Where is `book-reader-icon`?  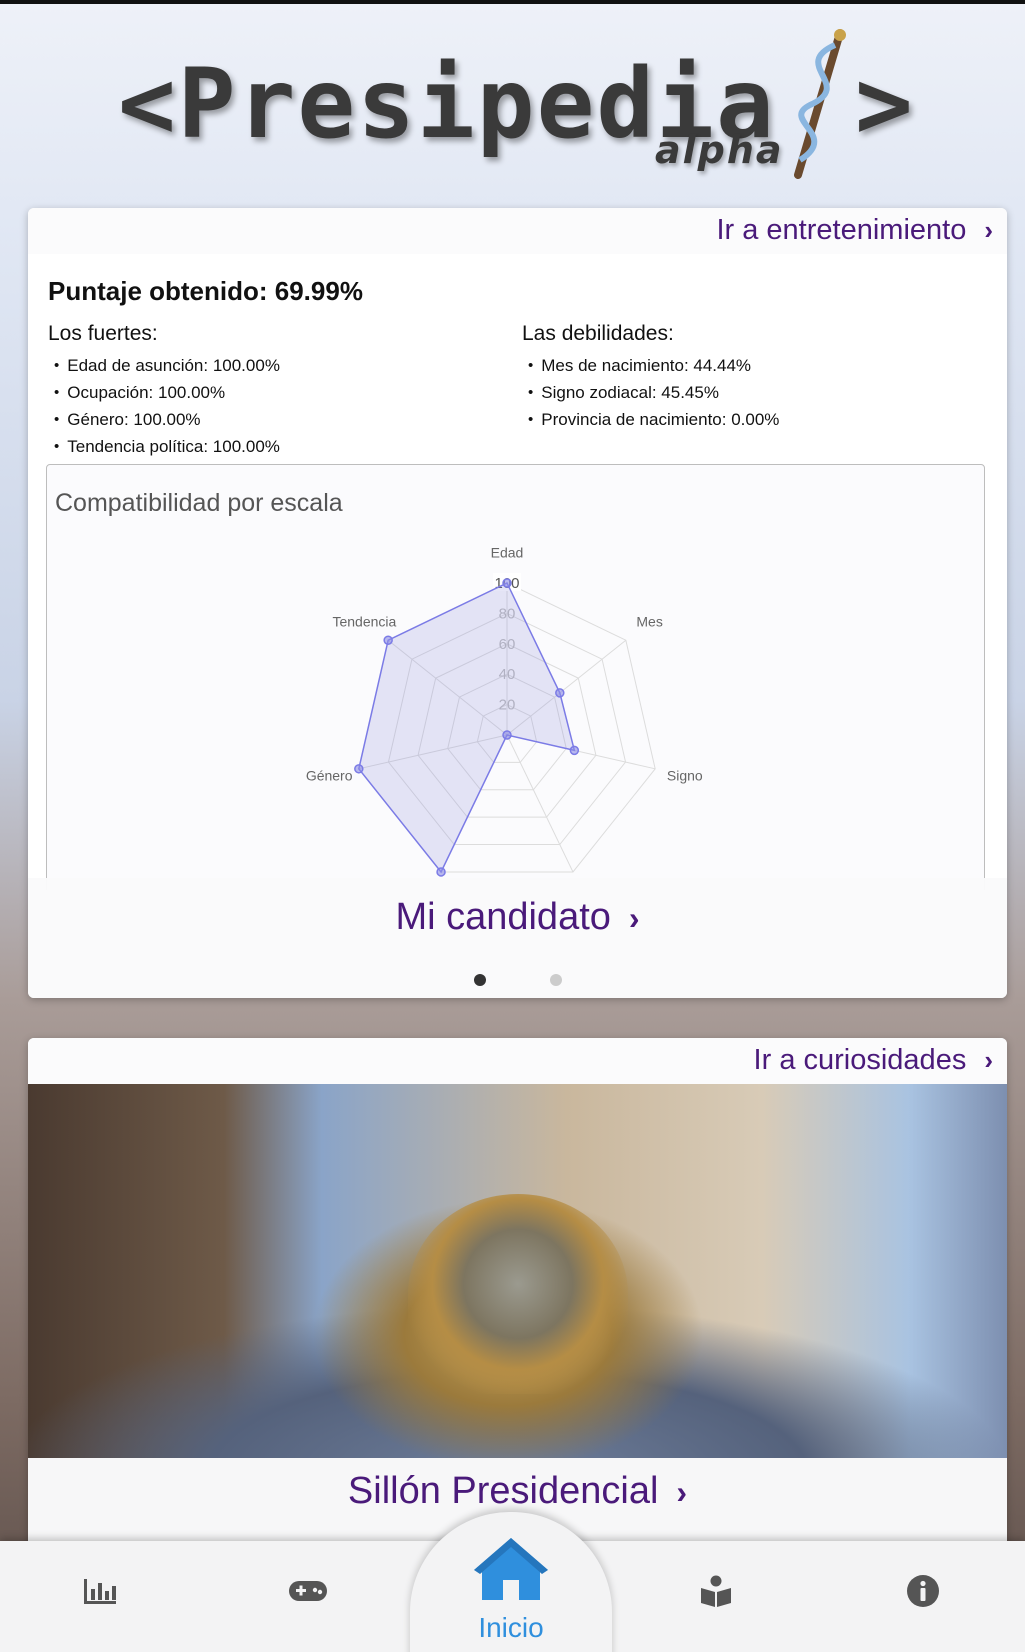
book-reader-icon is located at coordinates (716, 1591).